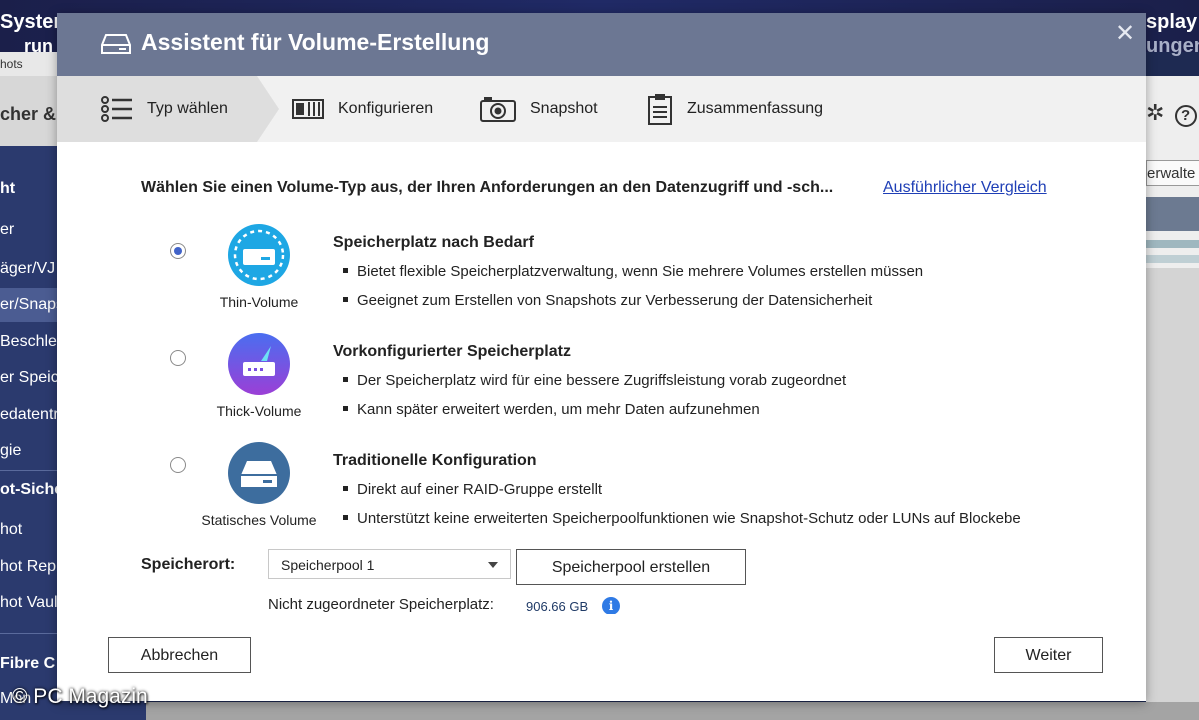 The height and width of the screenshot is (720, 1199). I want to click on list-icon, so click(116, 109).